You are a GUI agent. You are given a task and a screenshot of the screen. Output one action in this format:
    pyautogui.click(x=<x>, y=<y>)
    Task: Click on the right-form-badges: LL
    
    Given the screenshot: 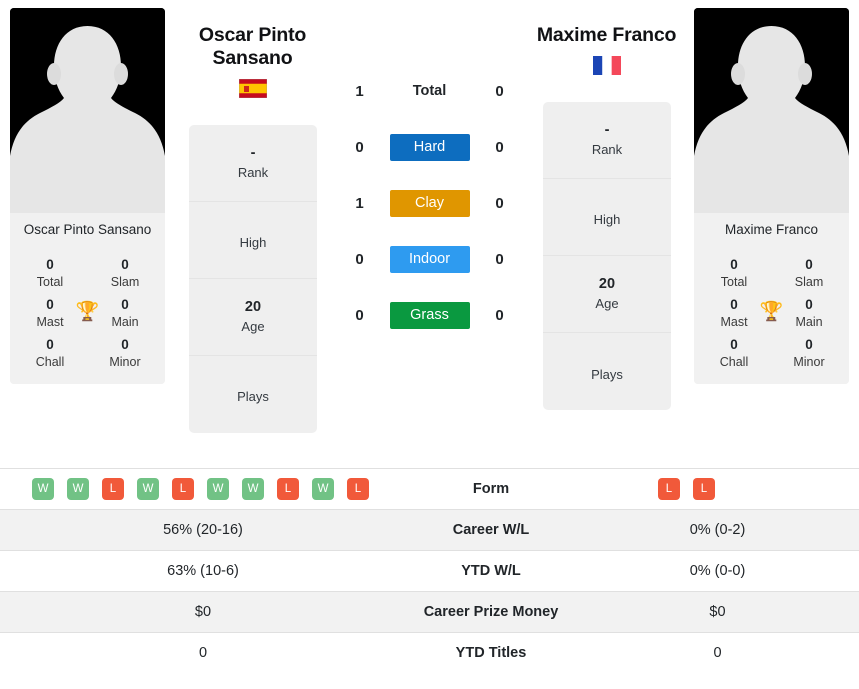 What is the action you would take?
    pyautogui.click(x=717, y=489)
    